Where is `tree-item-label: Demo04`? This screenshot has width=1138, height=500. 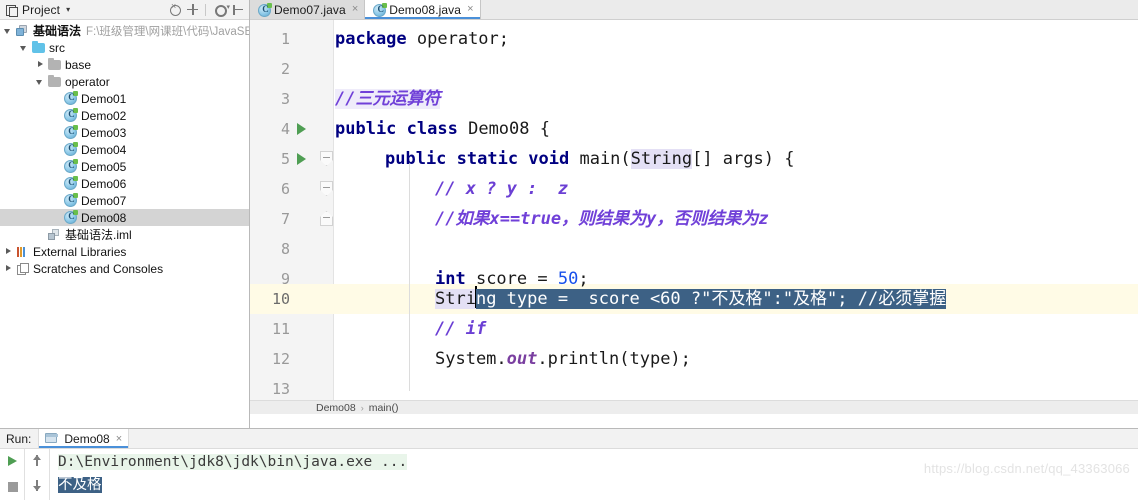 tree-item-label: Demo04 is located at coordinates (104, 149).